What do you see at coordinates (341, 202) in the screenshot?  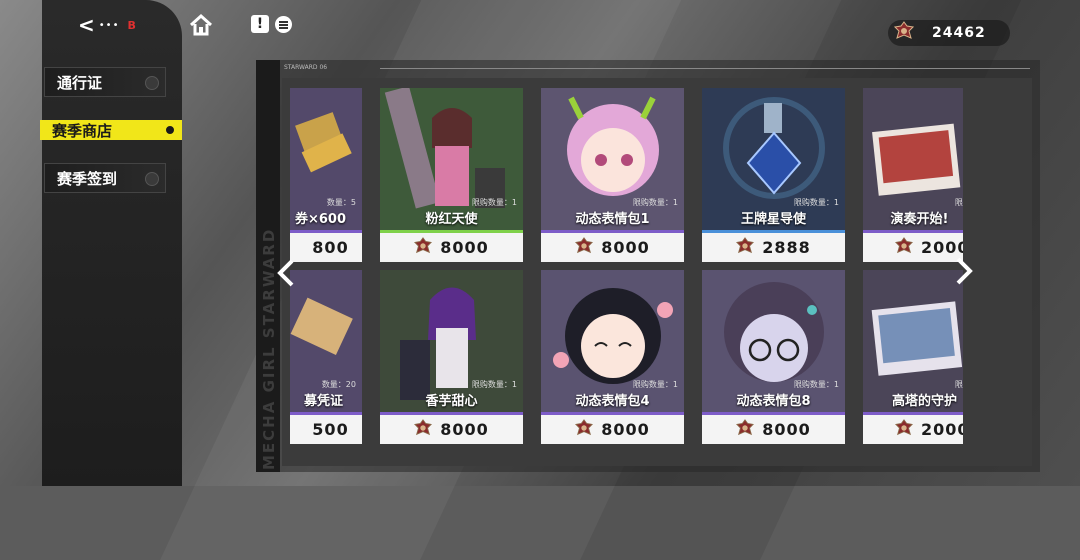 I see `purchase-limit: 数量：5` at bounding box center [341, 202].